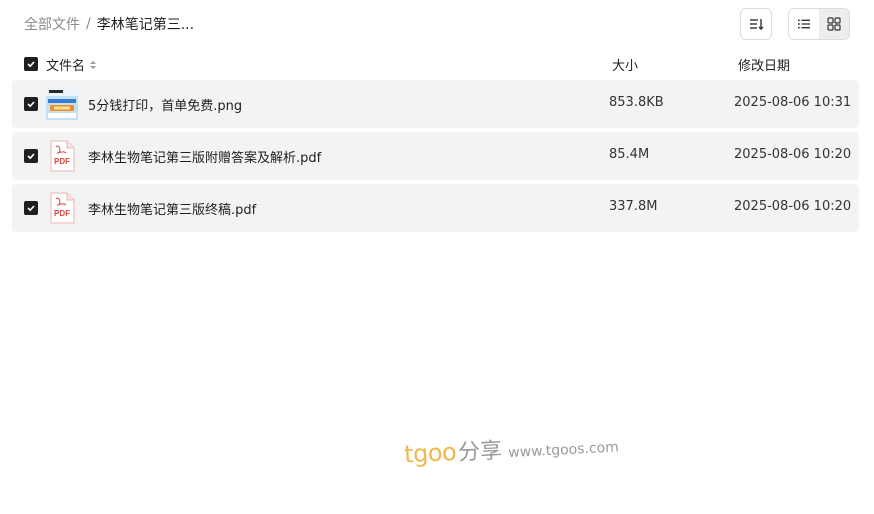  What do you see at coordinates (66, 66) in the screenshot?
I see `column-header-name-label: 文件名` at bounding box center [66, 66].